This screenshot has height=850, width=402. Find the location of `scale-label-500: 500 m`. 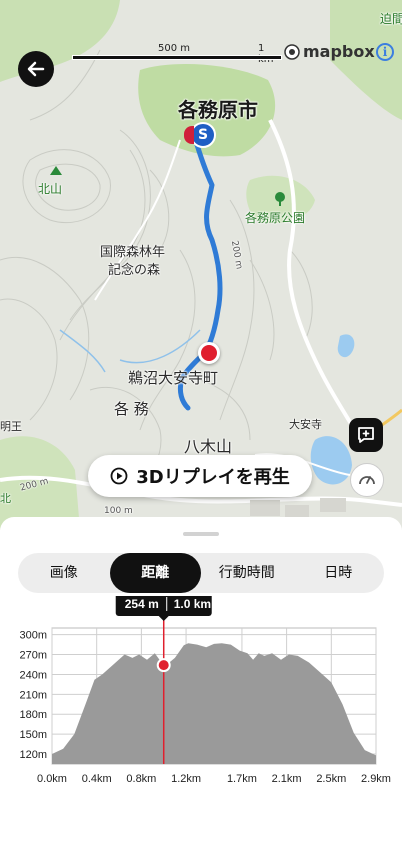

scale-label-500: 500 m is located at coordinates (174, 48).